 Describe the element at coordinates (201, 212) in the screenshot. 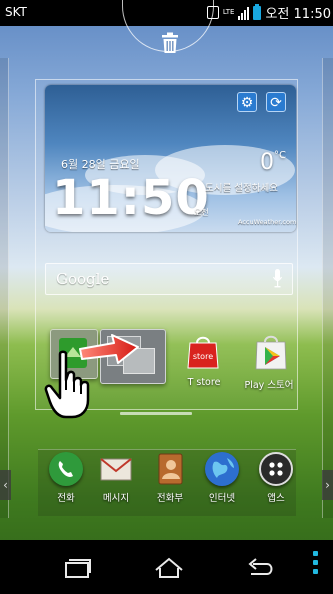

I see `widget-ampm: 오전` at that location.